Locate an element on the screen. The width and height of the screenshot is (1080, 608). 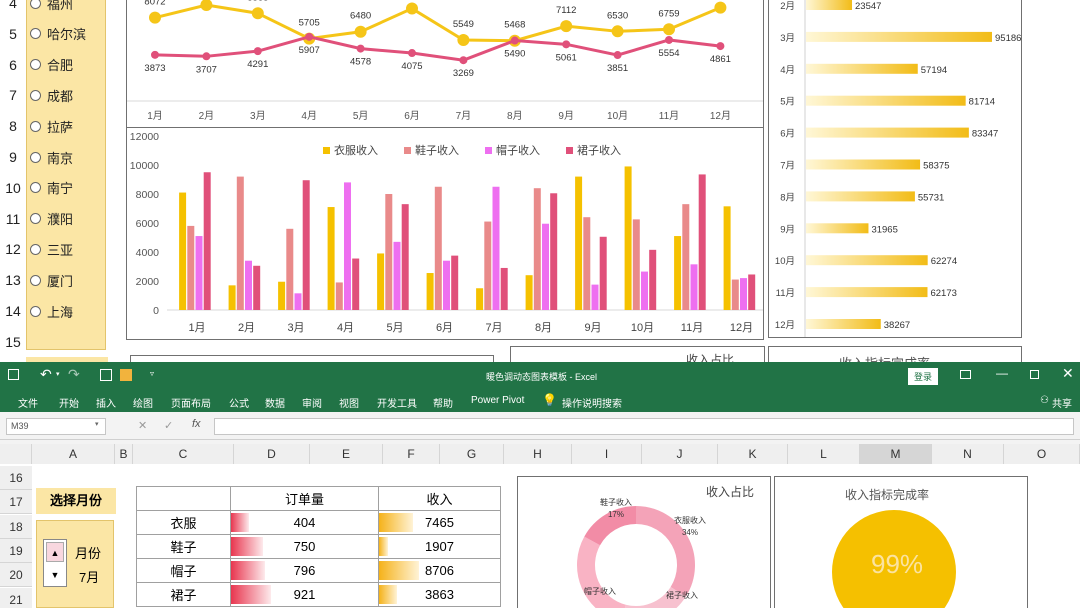
ribbon-tab: 操作说明搜索 is located at coordinates (592, 402).